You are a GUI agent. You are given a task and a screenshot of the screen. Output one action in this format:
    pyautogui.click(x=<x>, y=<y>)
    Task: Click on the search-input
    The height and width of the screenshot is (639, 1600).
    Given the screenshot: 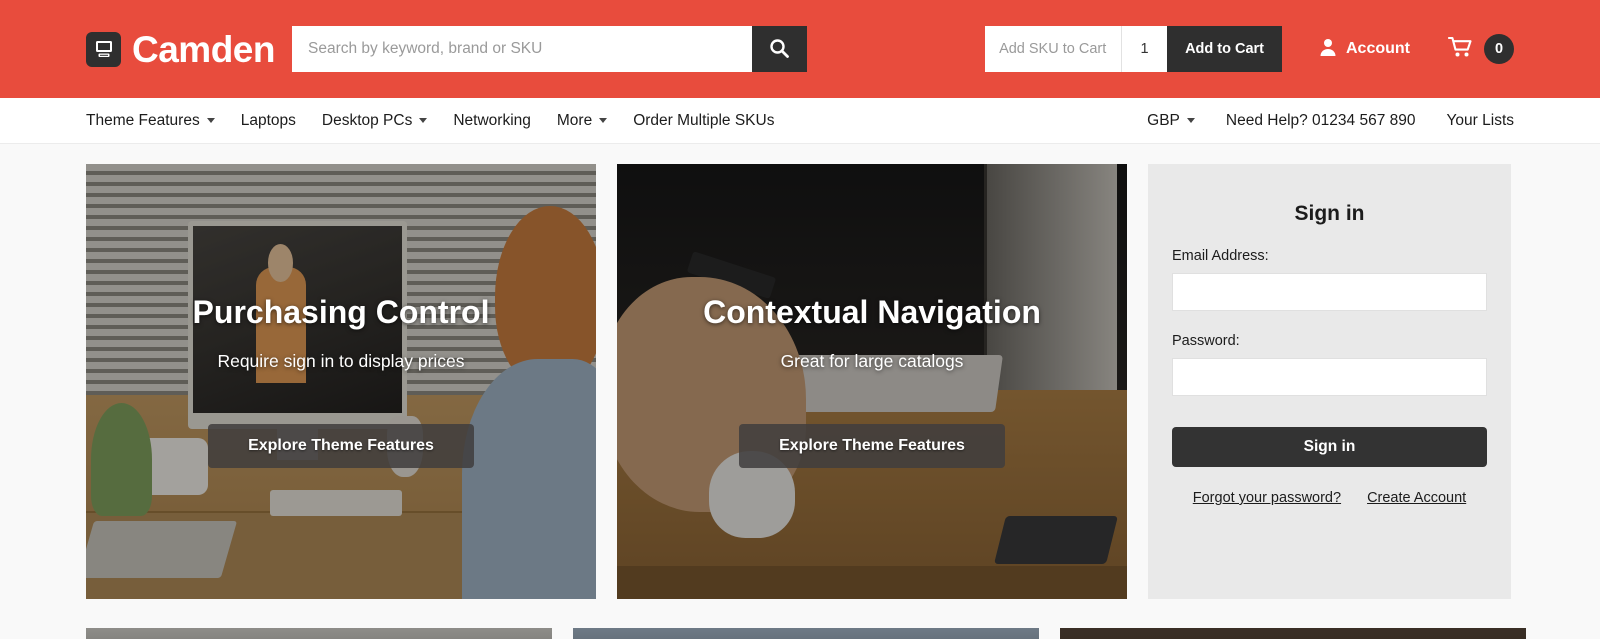 What is the action you would take?
    pyautogui.click(x=521, y=49)
    